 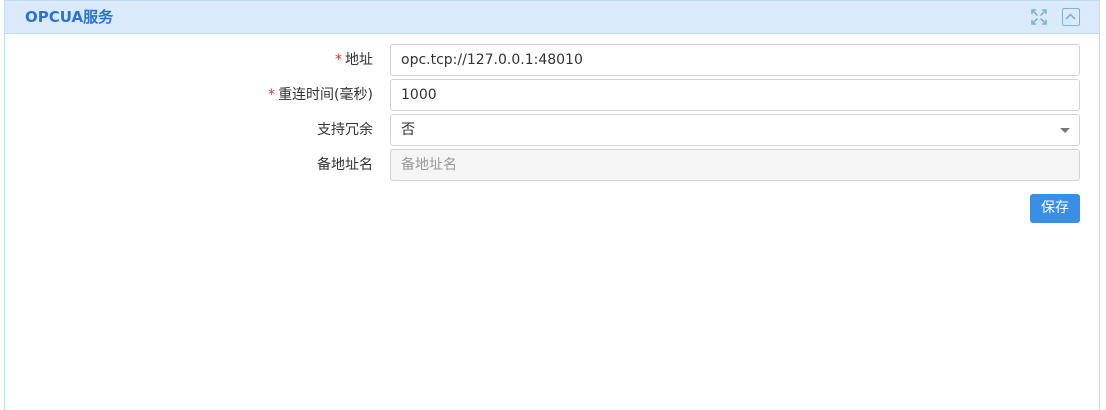 What do you see at coordinates (1039, 17) in the screenshot?
I see `expand-icon` at bounding box center [1039, 17].